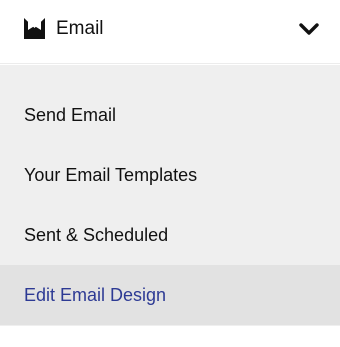  Describe the element at coordinates (95, 294) in the screenshot. I see `menu-item-label: Edit Email Design` at that location.